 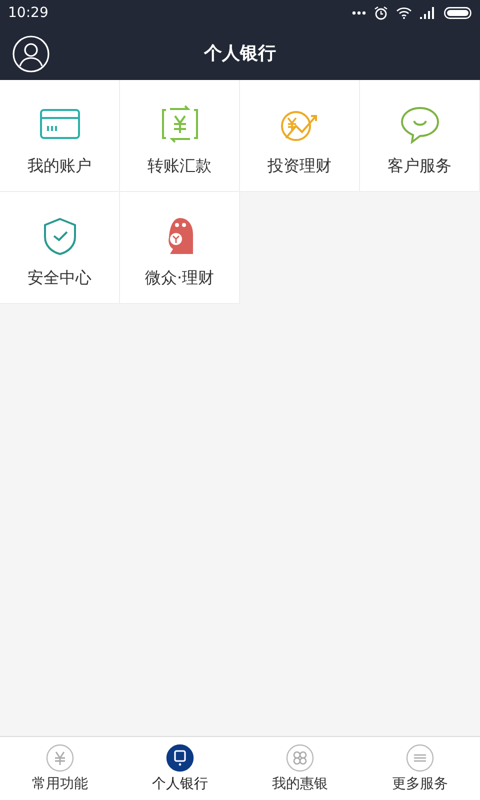 I want to click on page-title: 个人银行, so click(x=240, y=53).